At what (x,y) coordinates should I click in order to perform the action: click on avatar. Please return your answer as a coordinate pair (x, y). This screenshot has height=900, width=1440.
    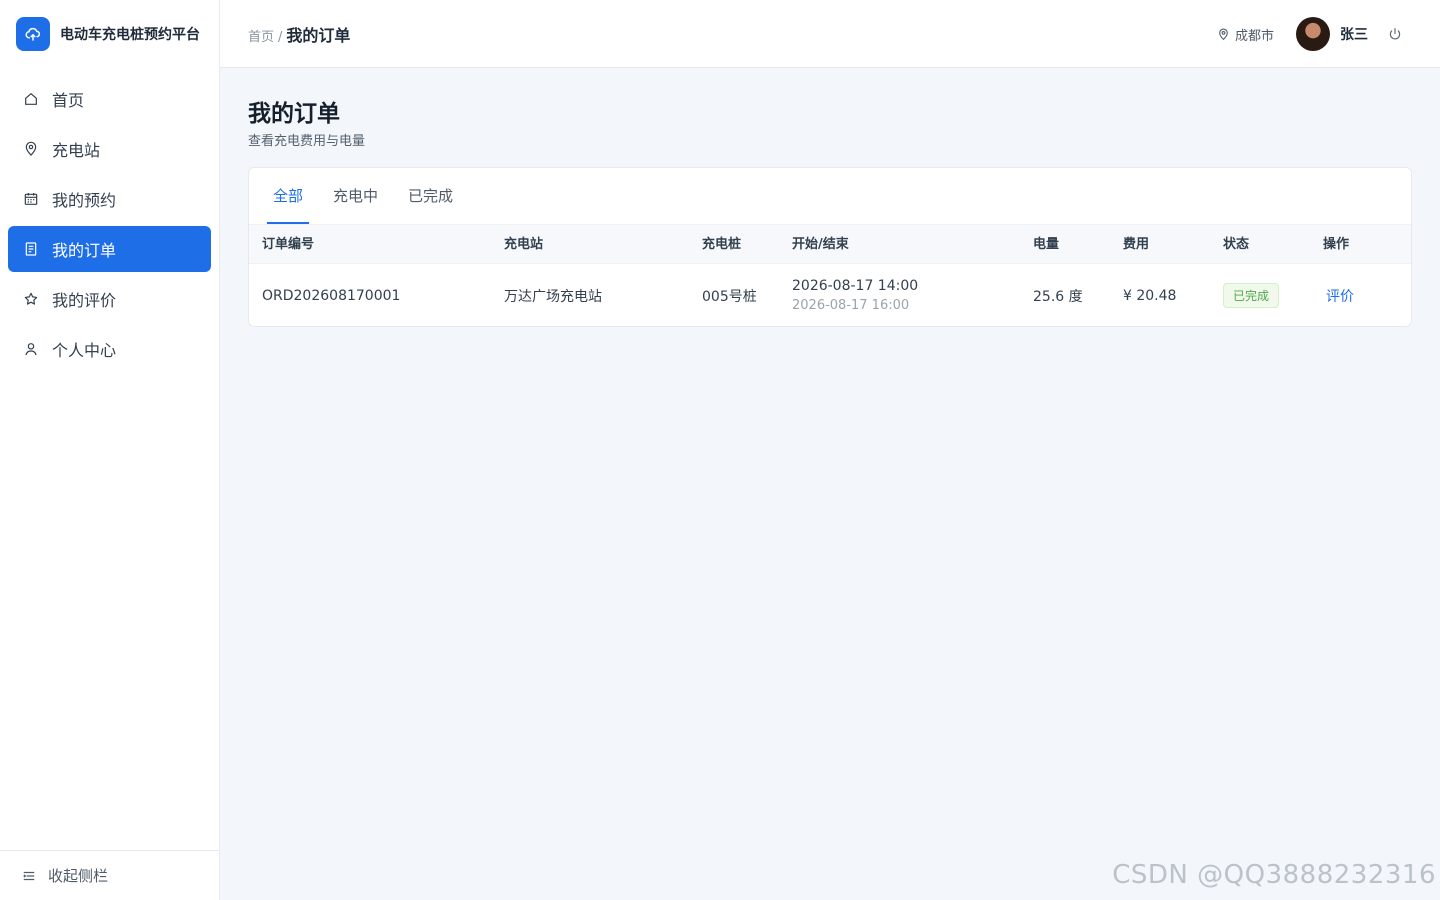
    Looking at the image, I should click on (1313, 34).